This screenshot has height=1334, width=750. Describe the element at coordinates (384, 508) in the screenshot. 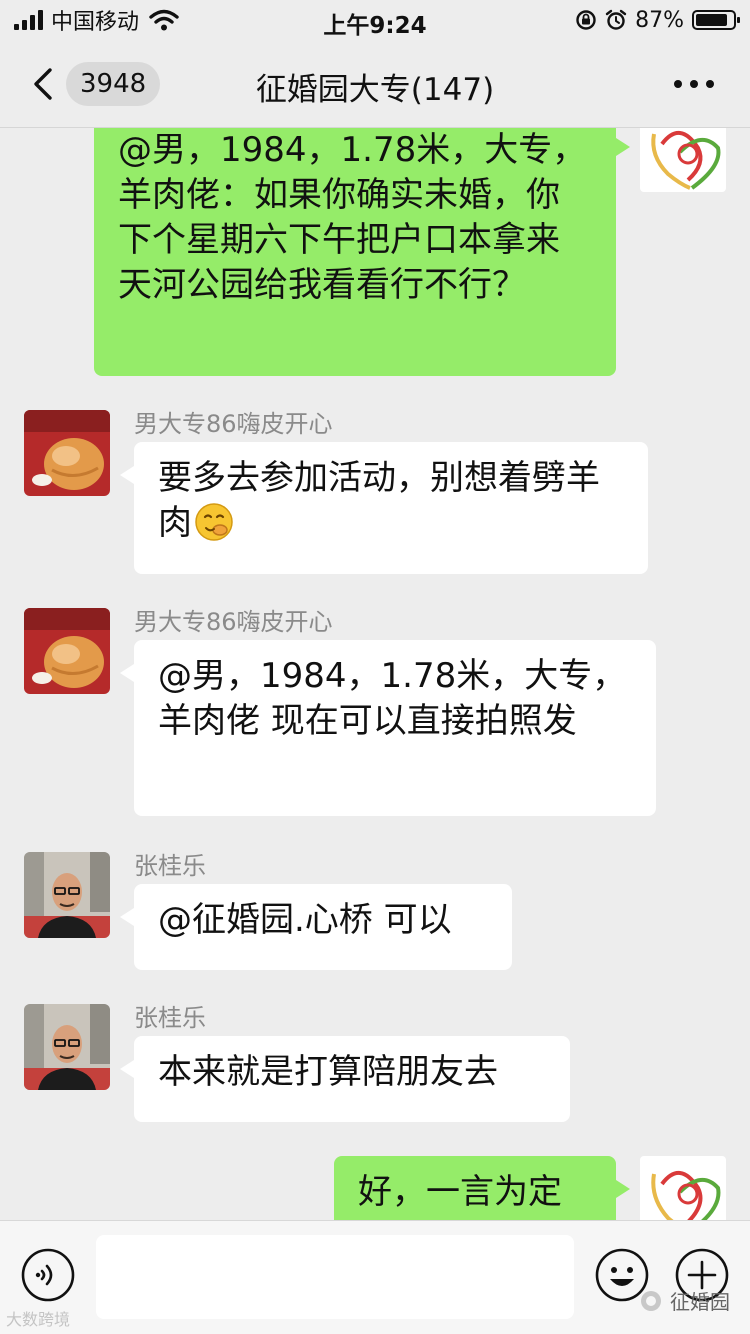

I see `message-bubble-incoming: 要多去参加活动，别想着劈羊肉` at that location.